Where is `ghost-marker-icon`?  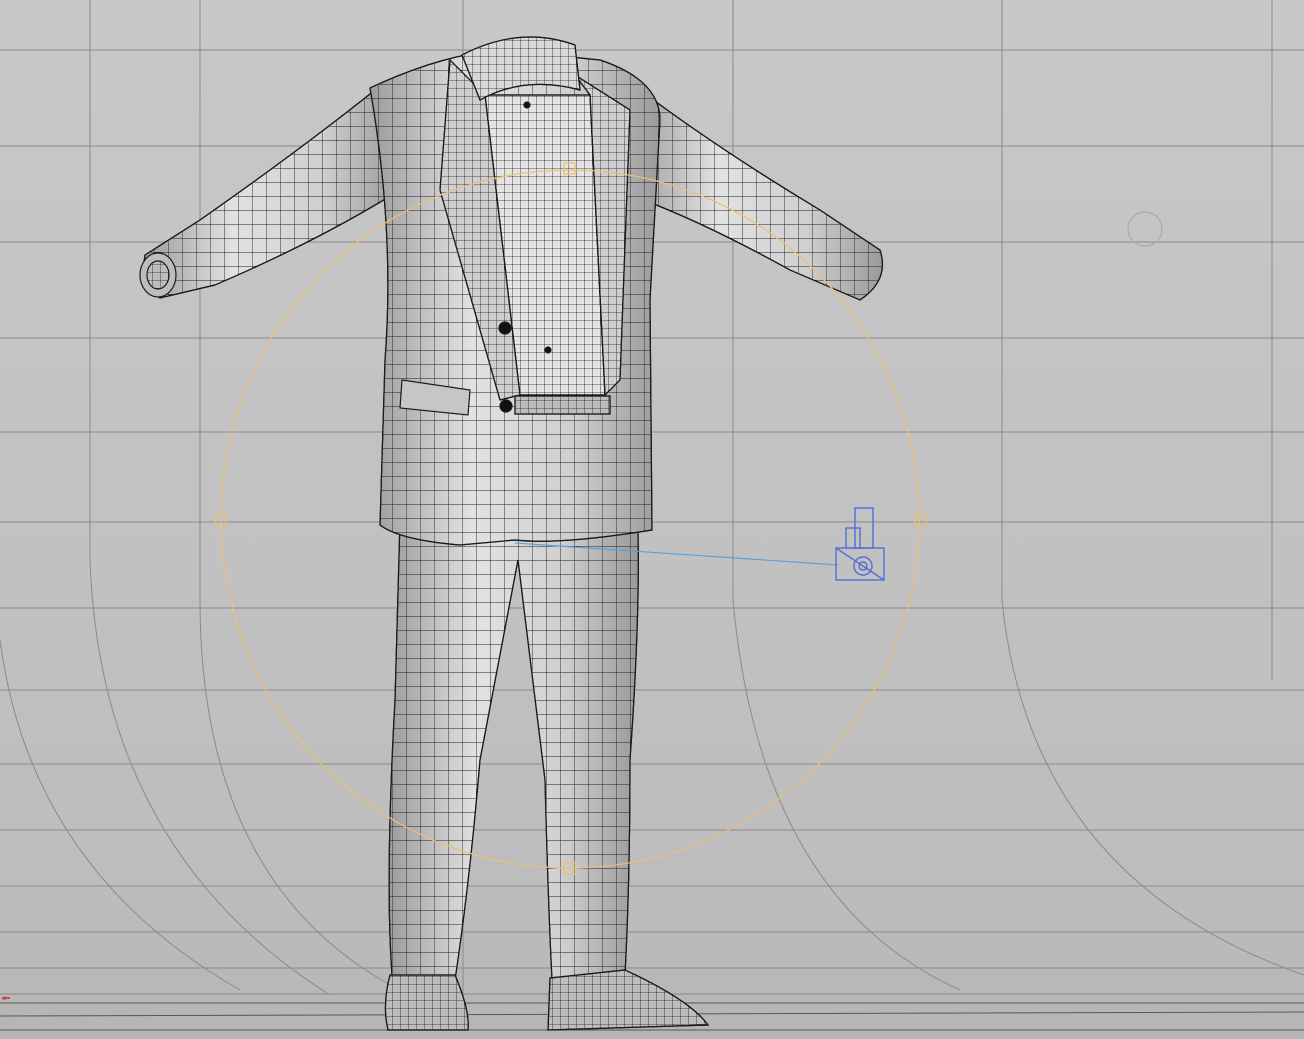 ghost-marker-icon is located at coordinates (1145, 229).